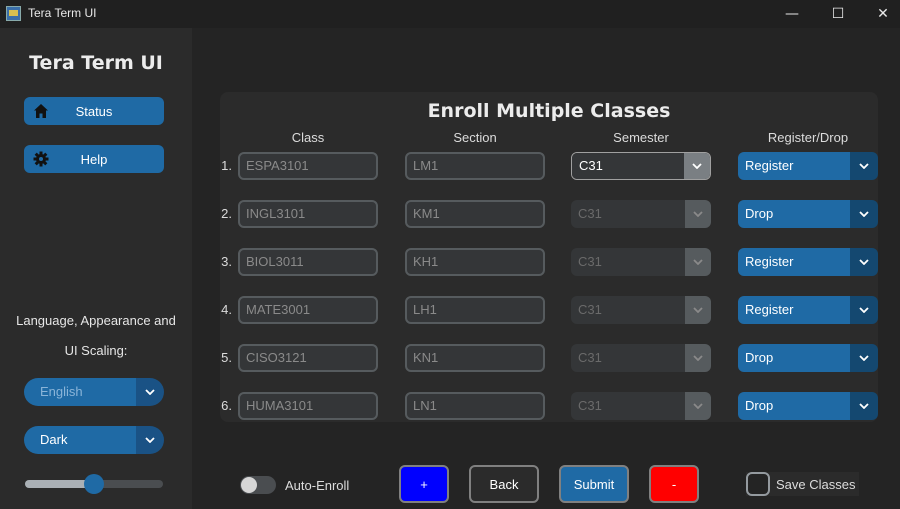 The image size is (900, 509). I want to click on row-number: 6., so click(226, 405).